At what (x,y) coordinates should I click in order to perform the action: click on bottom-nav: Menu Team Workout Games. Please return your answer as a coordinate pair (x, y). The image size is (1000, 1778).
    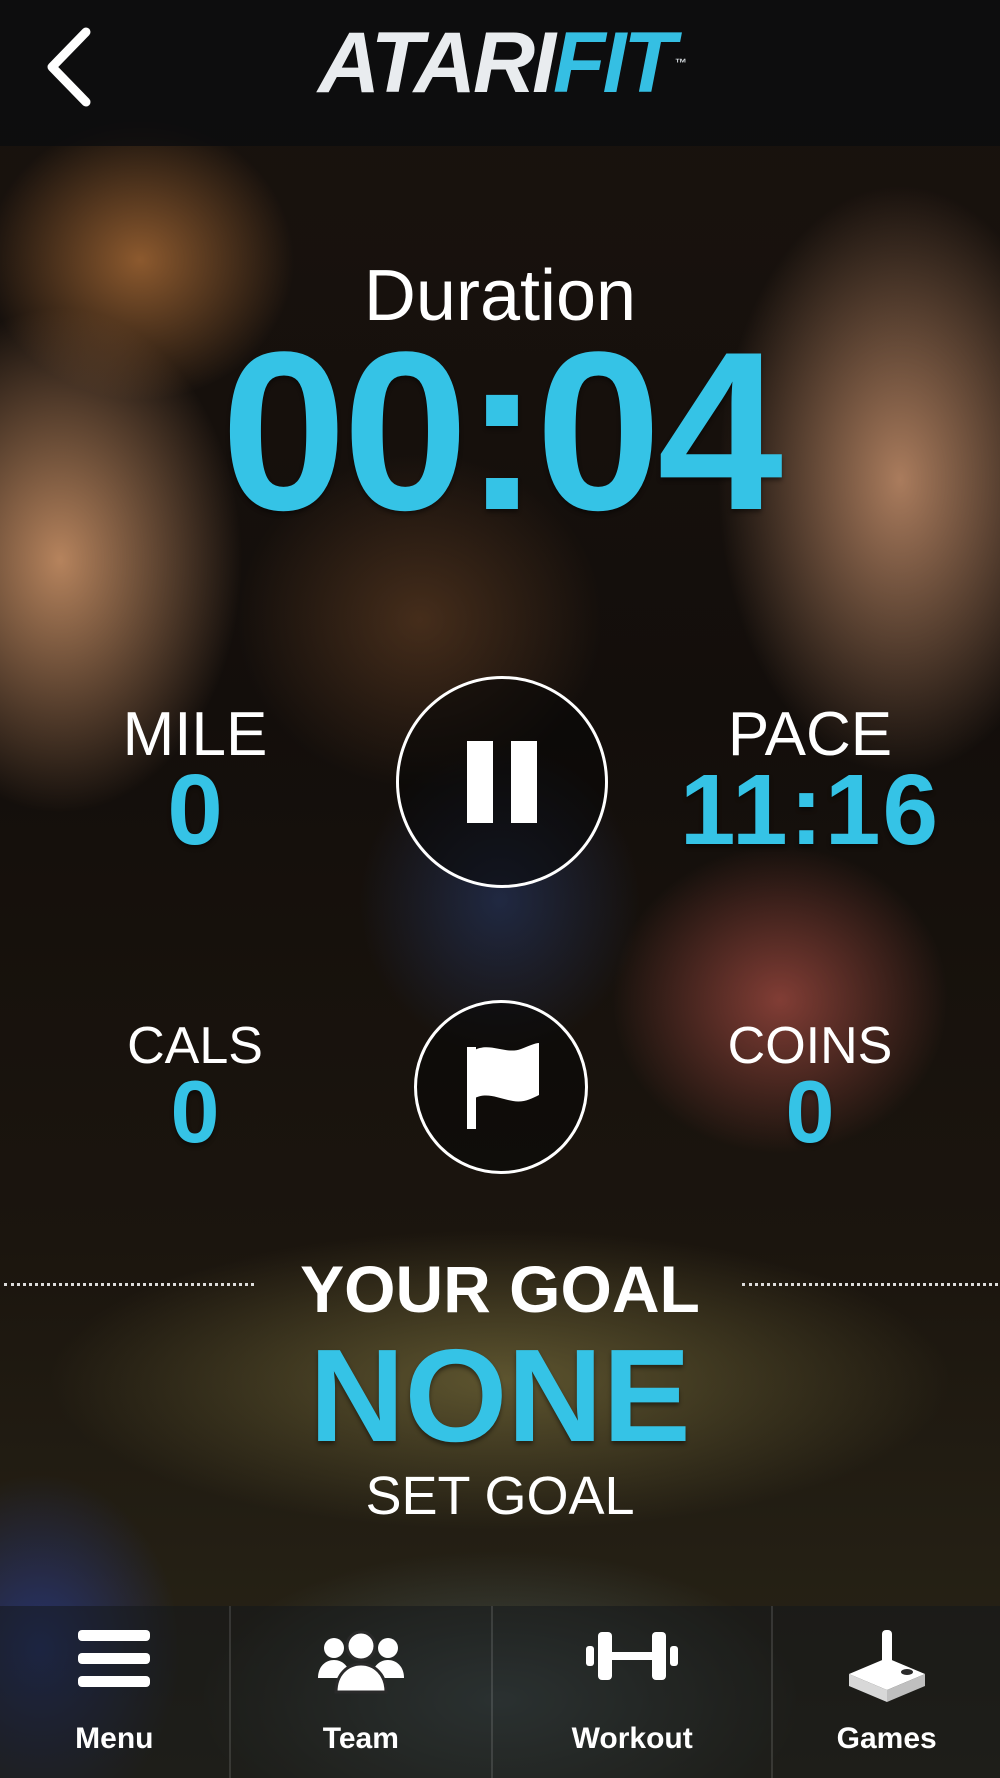
    Looking at the image, I should click on (500, 1692).